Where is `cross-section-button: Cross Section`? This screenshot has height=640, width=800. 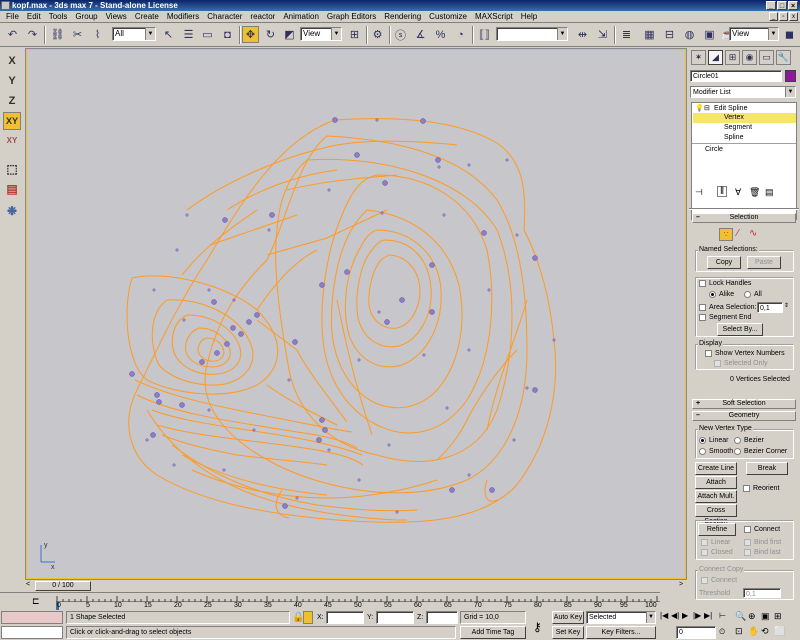
cross-section-button: Cross Section is located at coordinates (716, 514).